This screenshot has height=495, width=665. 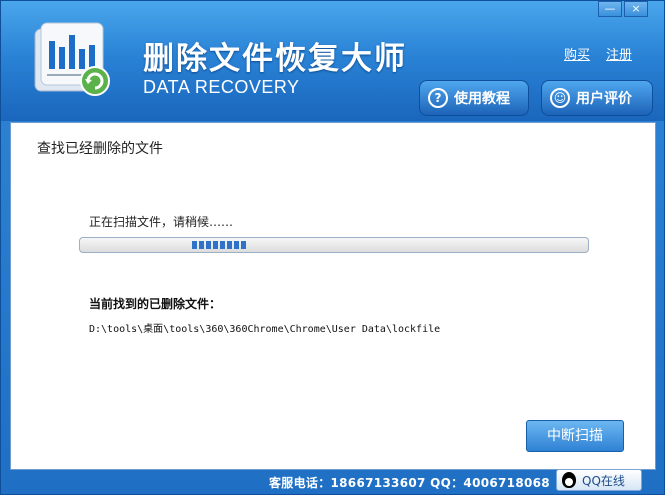 I want to click on found-file-label: 当前找到的已删除文件：, so click(x=155, y=304).